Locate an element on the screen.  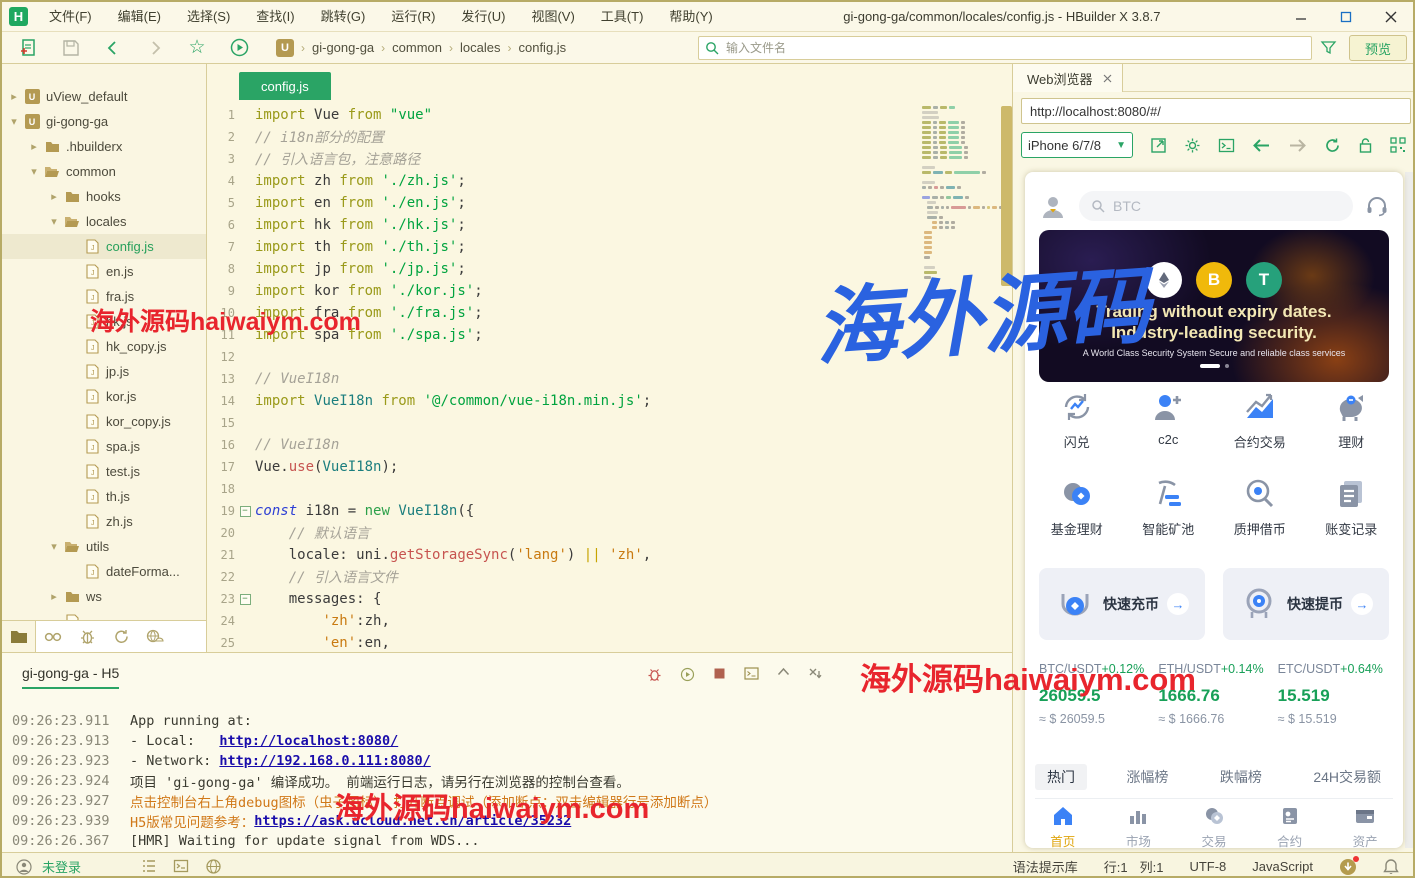
line-number: 3 is located at coordinates (221, 159).